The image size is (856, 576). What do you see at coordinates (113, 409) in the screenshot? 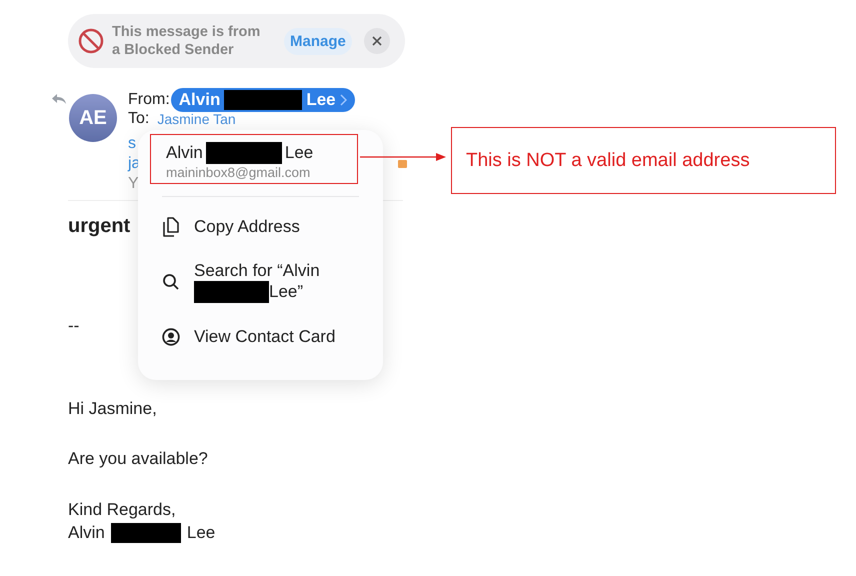
I see `body-text: Hi Jasmine,` at bounding box center [113, 409].